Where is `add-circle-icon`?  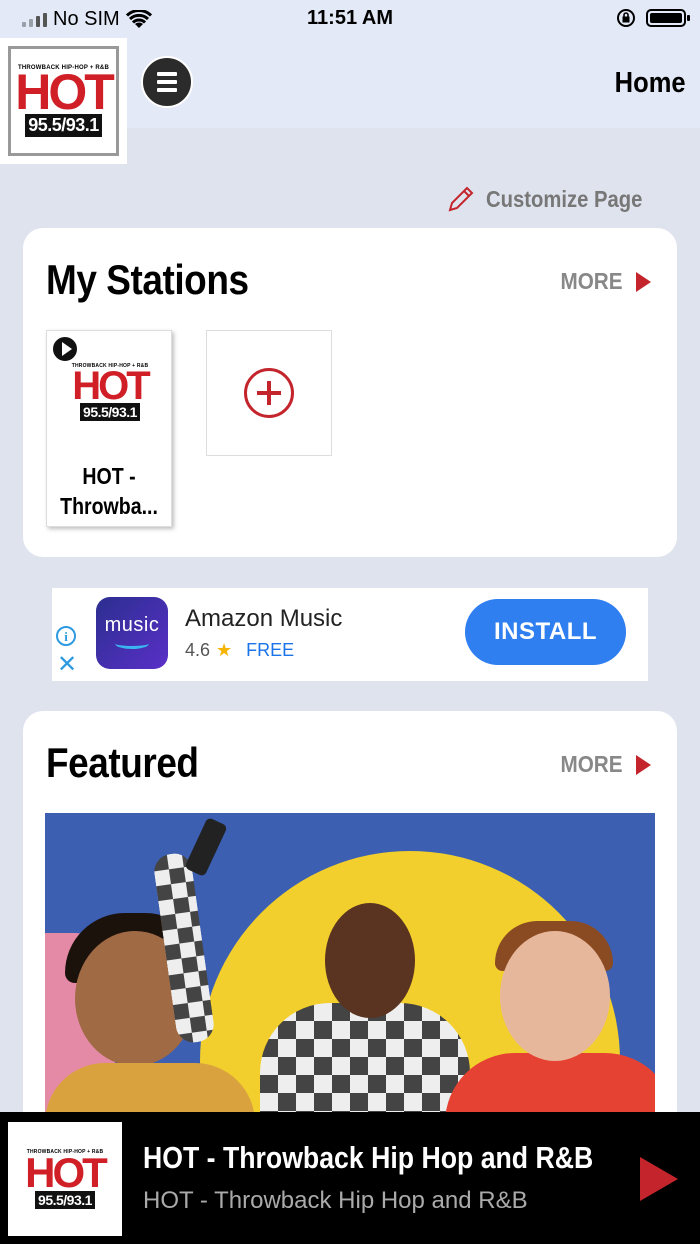 add-circle-icon is located at coordinates (269, 393).